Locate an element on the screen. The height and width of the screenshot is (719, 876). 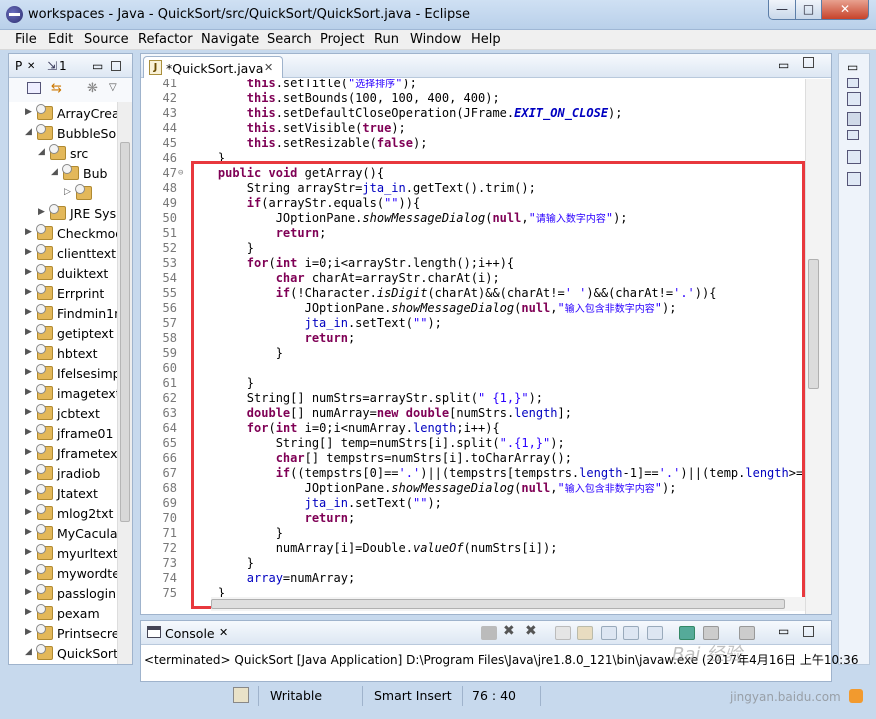
maximize-view-icon is located at coordinates (116, 66).